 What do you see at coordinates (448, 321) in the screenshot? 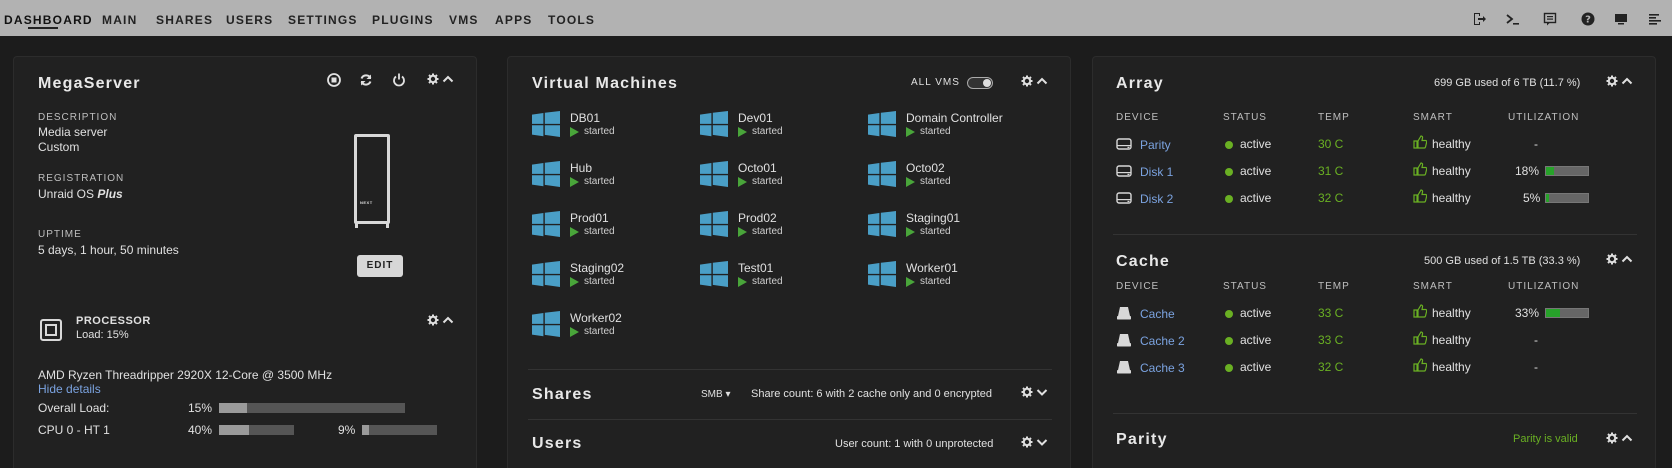
I see `processor-chevron-up-icon` at bounding box center [448, 321].